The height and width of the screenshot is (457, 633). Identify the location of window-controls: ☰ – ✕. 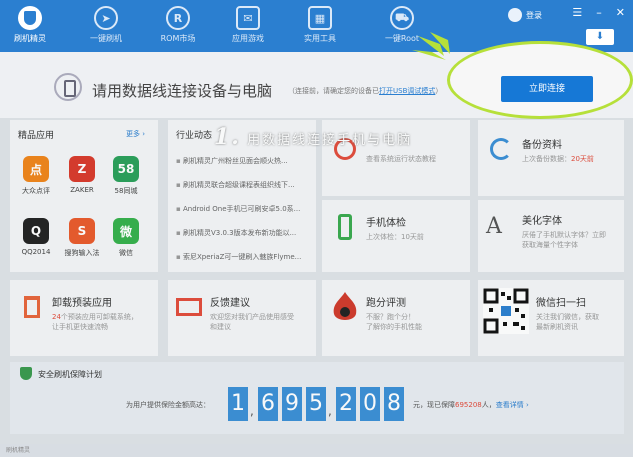
(598, 12).